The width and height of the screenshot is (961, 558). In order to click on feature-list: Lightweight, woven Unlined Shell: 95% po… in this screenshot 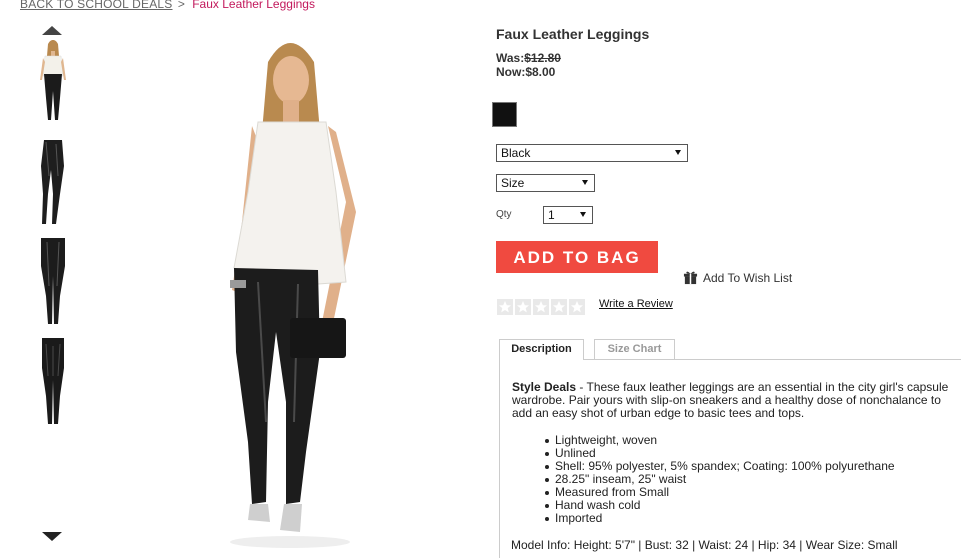, I will do `click(720, 479)`.